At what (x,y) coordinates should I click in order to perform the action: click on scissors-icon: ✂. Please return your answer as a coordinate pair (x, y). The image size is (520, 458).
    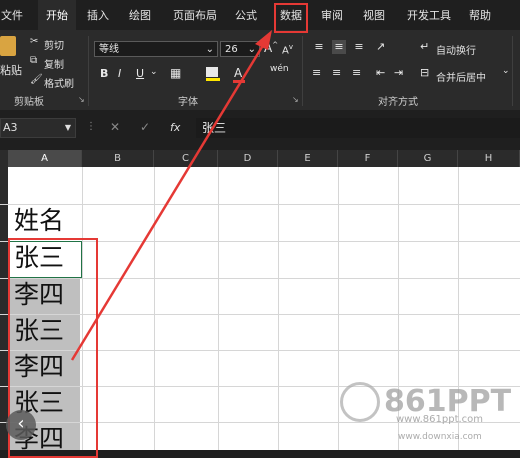
    Looking at the image, I should click on (34, 41).